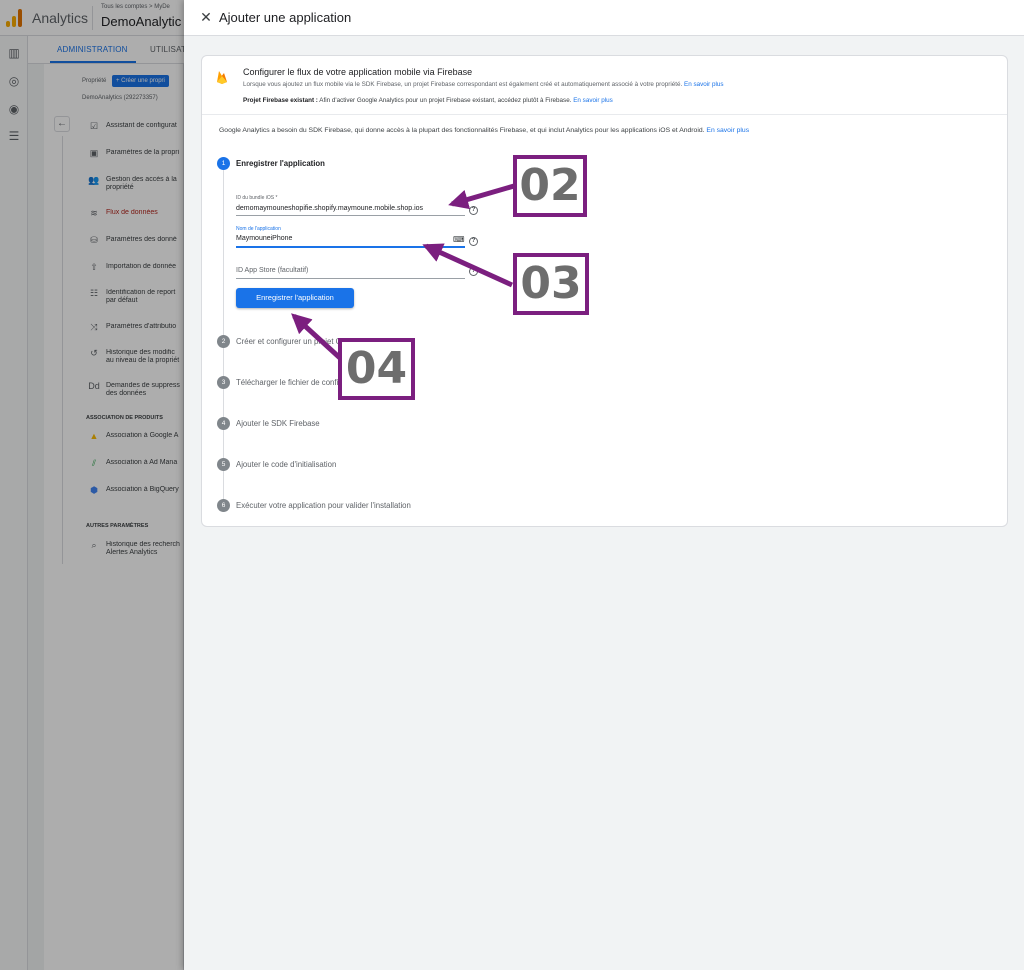 The height and width of the screenshot is (970, 1024). What do you see at coordinates (550, 186) in the screenshot?
I see `annotation-label-02: 02` at bounding box center [550, 186].